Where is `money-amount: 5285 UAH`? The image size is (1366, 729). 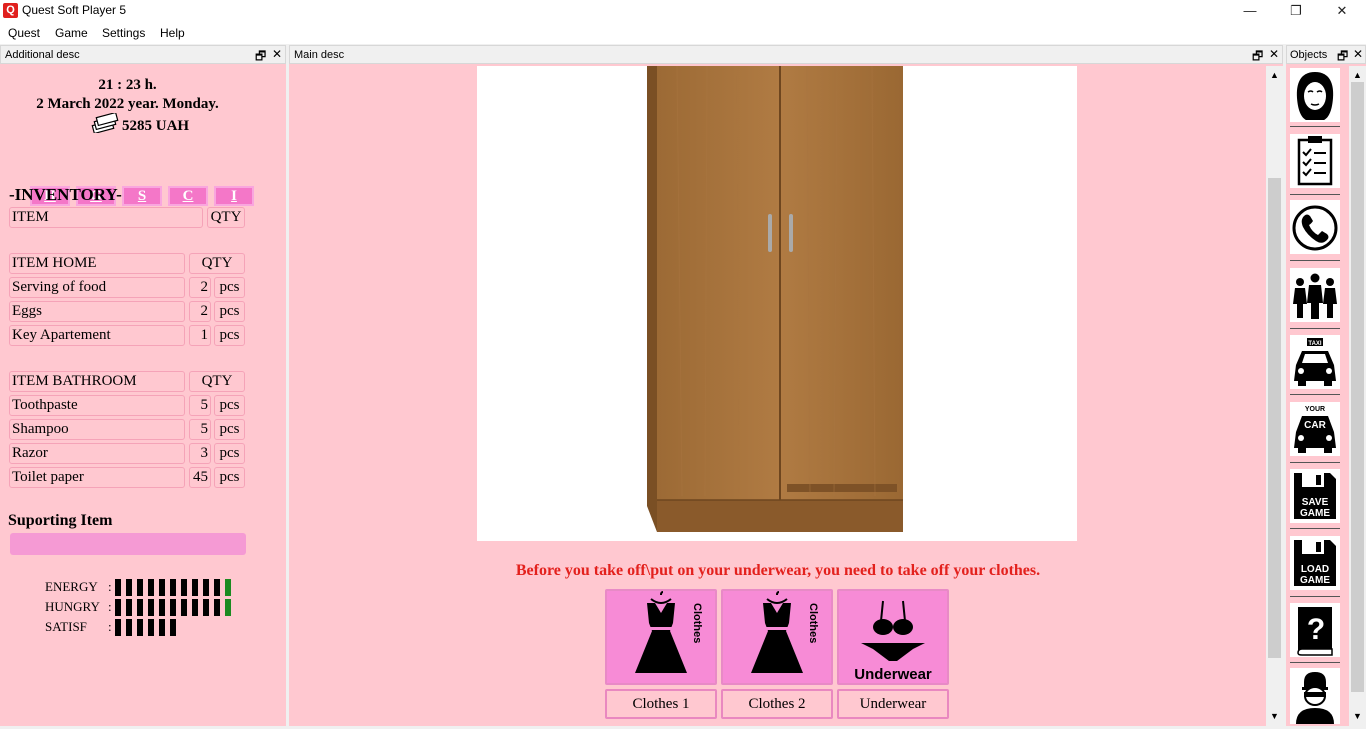 money-amount: 5285 UAH is located at coordinates (156, 126).